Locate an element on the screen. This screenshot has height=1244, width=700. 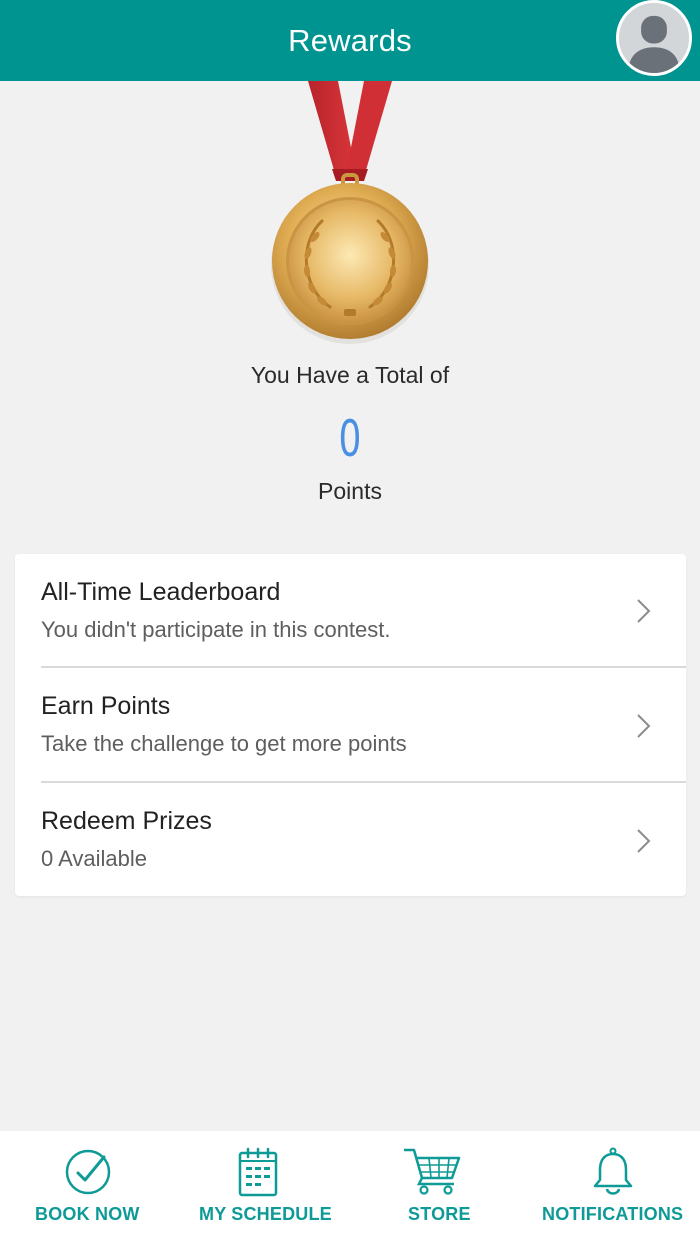
page-title: Rewards is located at coordinates (350, 40).